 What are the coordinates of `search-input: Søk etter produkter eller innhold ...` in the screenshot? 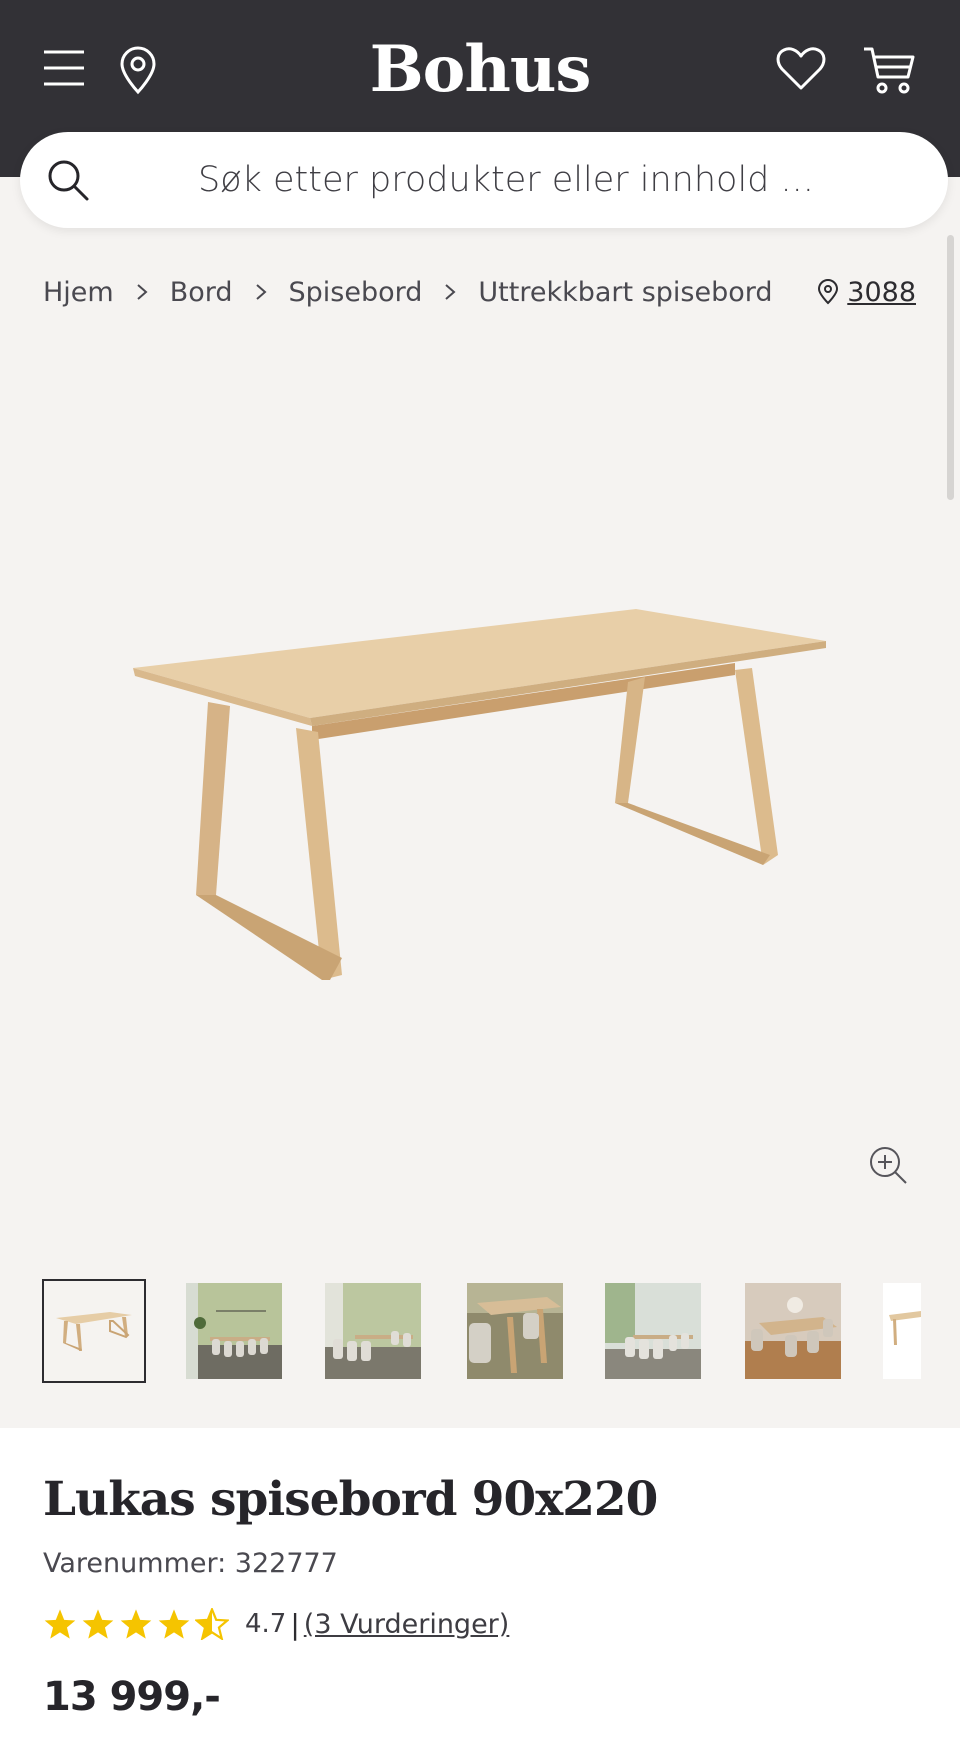 It's located at (506, 180).